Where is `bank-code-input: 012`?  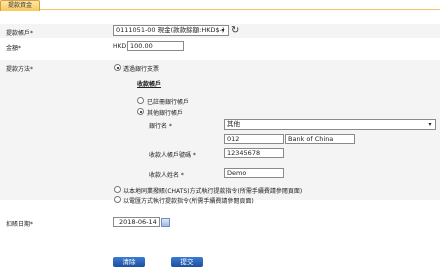
bank-code-input: 012 is located at coordinates (254, 139).